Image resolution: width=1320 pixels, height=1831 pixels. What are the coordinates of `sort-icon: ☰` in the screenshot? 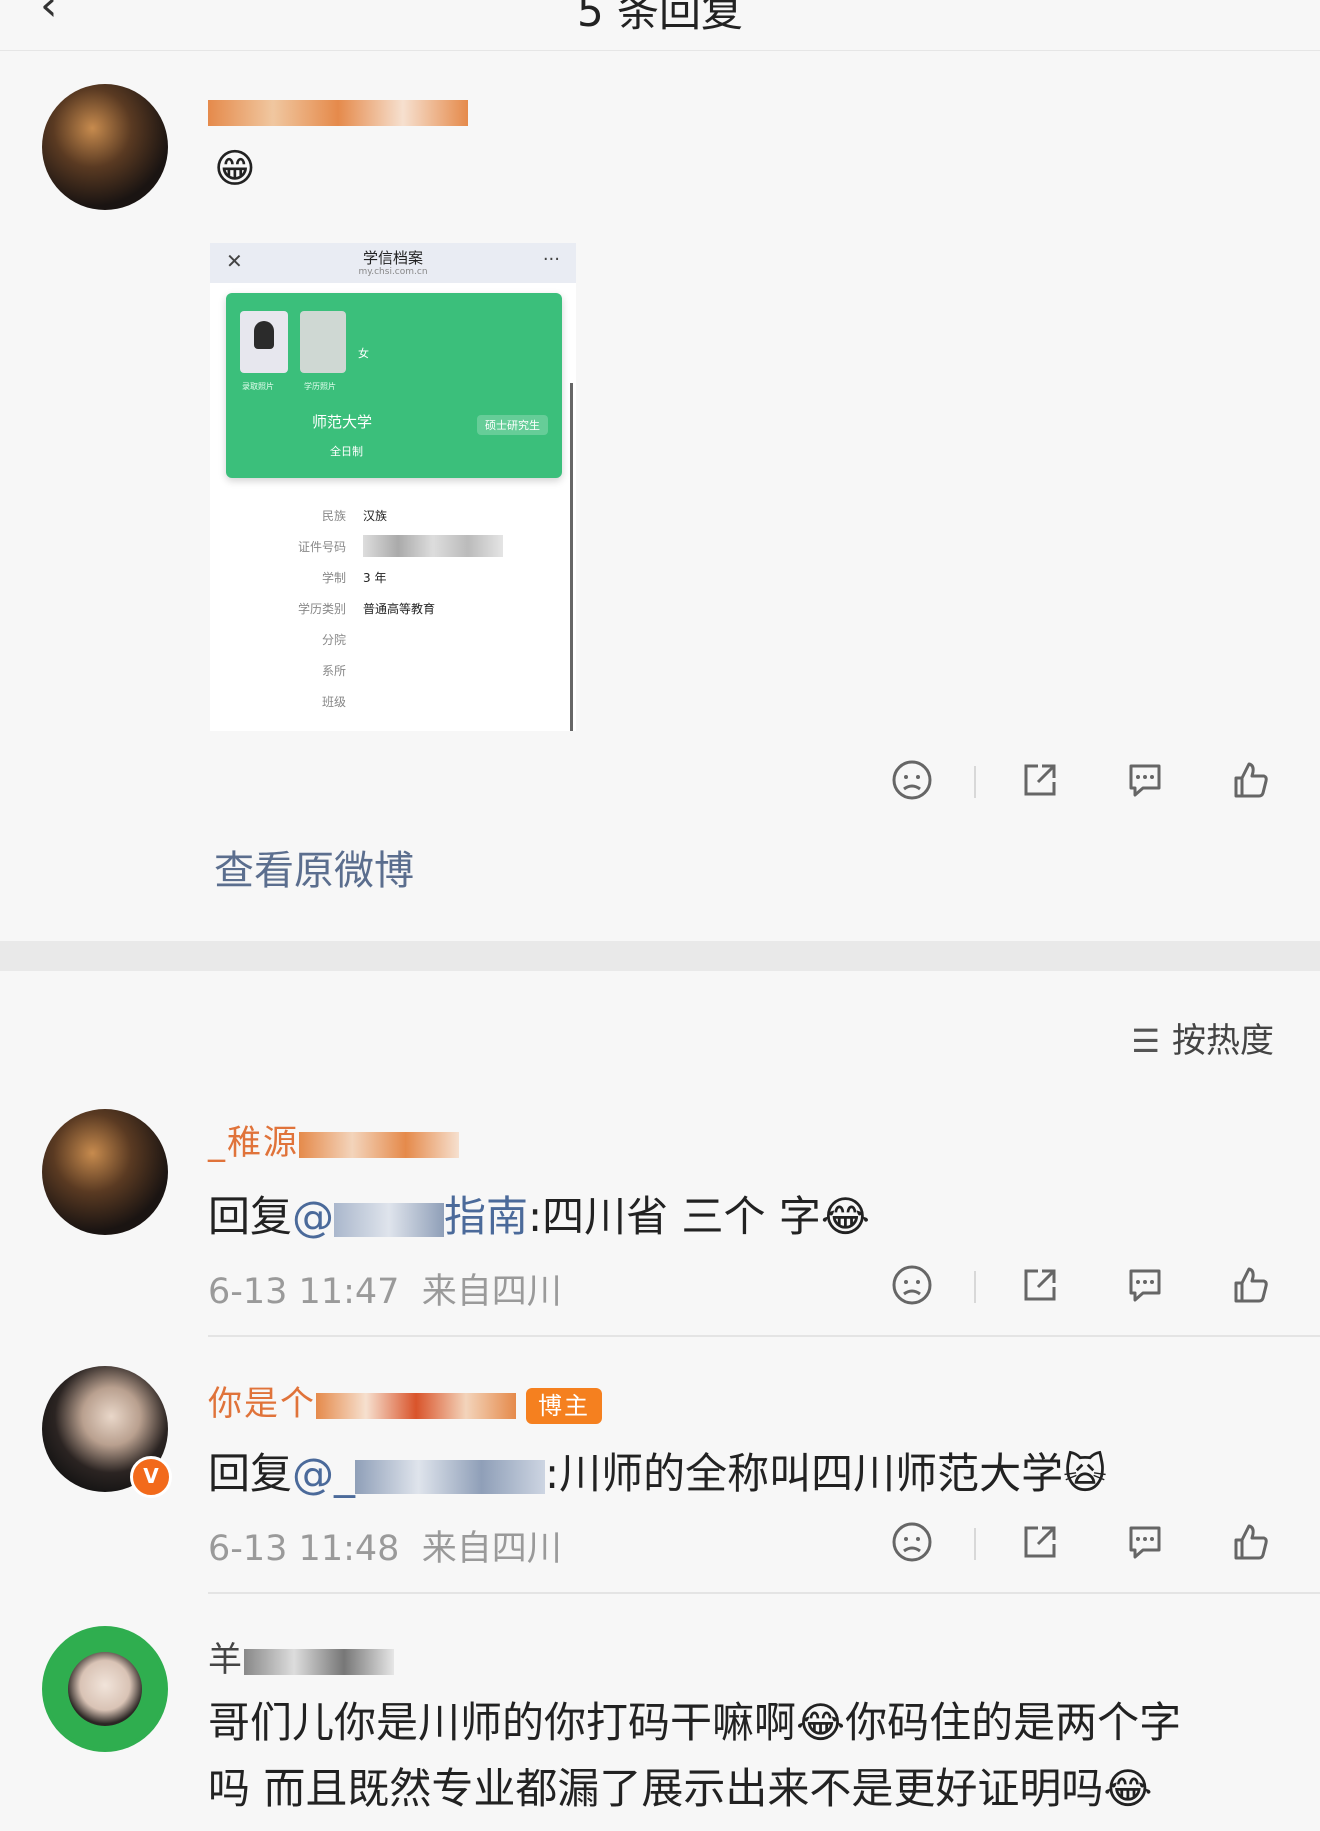 It's located at (1145, 1041).